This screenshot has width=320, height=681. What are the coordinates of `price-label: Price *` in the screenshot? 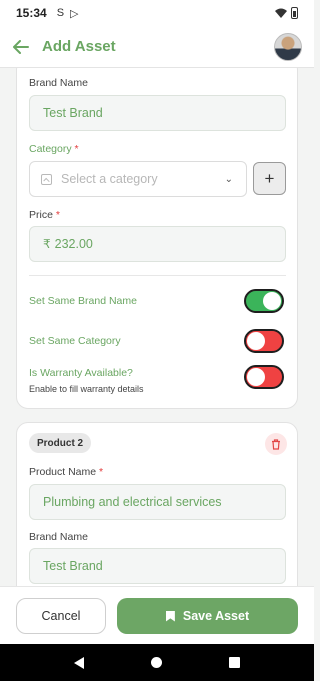 It's located at (44, 215).